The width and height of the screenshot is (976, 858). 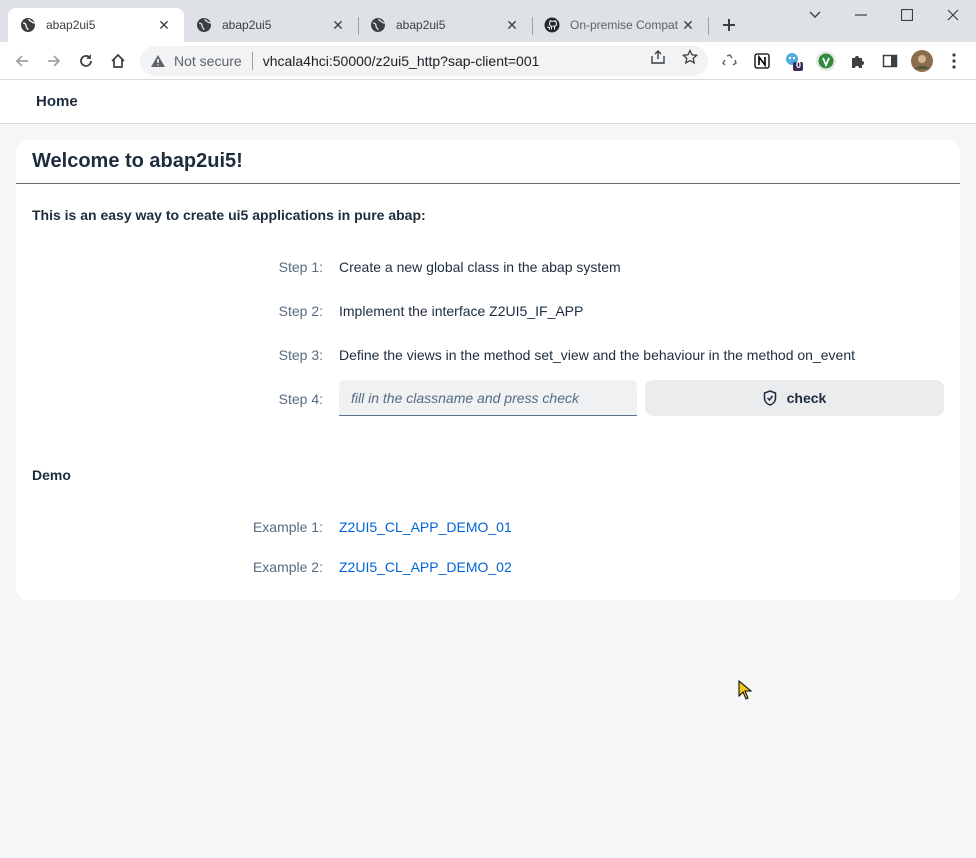 What do you see at coordinates (624, 25) in the screenshot?
I see `tab-title: On-premise Compat` at bounding box center [624, 25].